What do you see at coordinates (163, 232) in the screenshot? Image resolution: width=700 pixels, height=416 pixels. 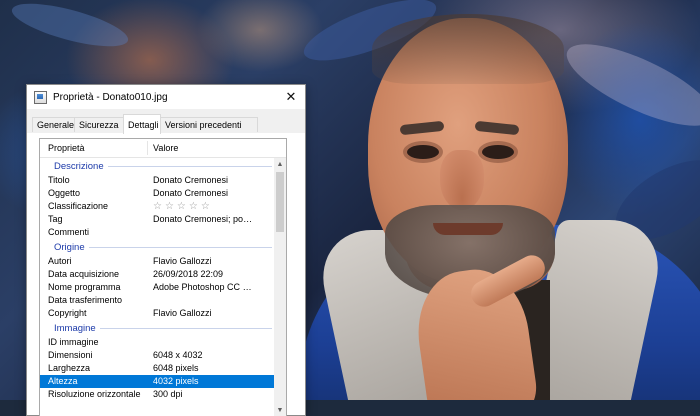 I see `row-commenti: Commenti` at bounding box center [163, 232].